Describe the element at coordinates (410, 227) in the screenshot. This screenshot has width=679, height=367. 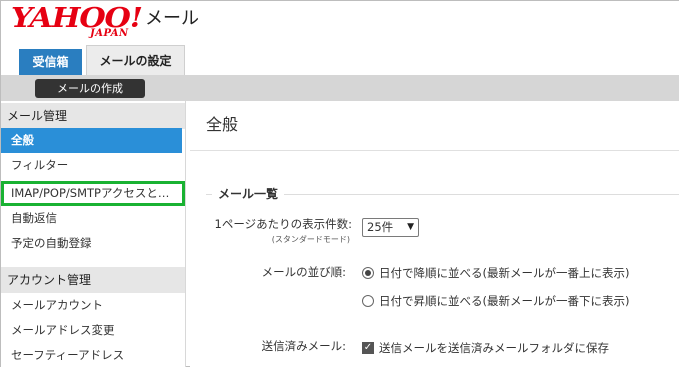
I see `chevron-down-icon: ▼` at that location.